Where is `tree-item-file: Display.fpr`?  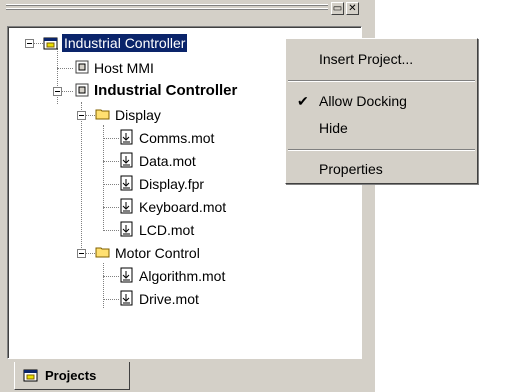
tree-item-file: Display.fpr is located at coordinates (171, 184).